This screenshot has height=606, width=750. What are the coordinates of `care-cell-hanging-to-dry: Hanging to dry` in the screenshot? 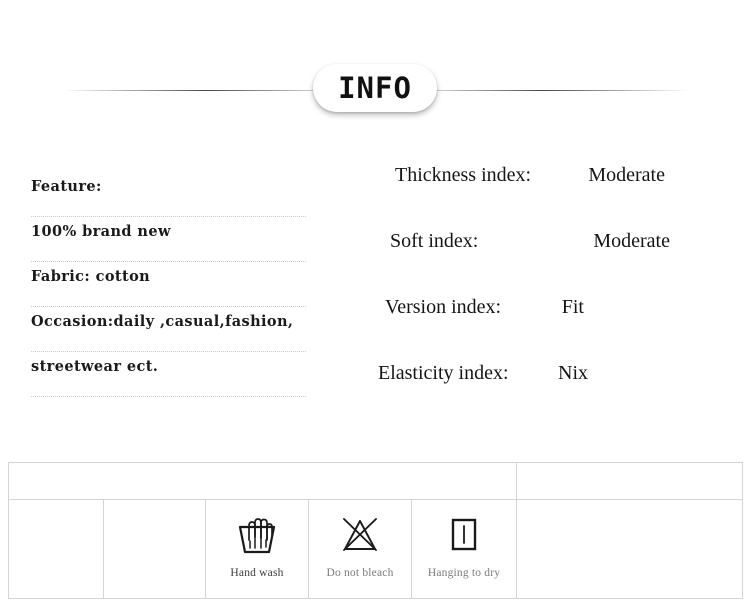 It's located at (464, 549).